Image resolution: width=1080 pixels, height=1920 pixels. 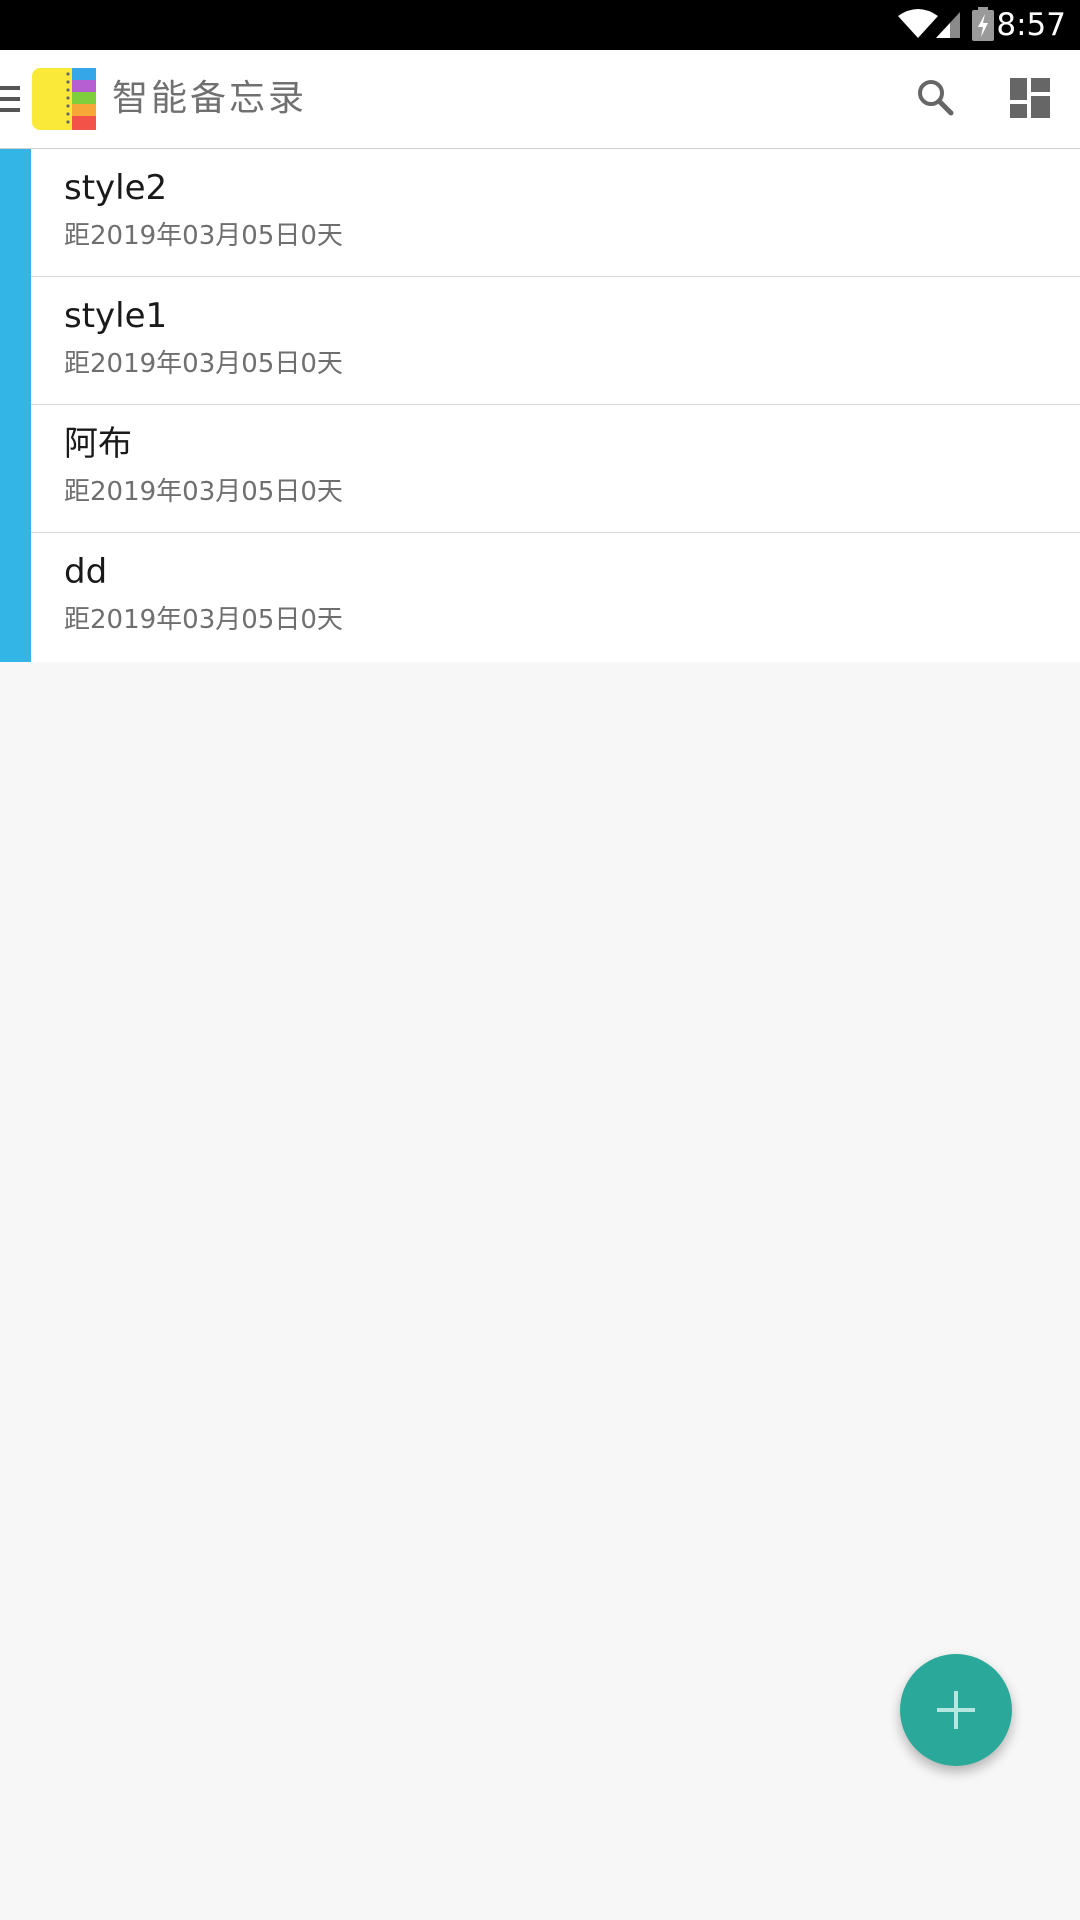 What do you see at coordinates (64, 99) in the screenshot?
I see `app-logo-icon` at bounding box center [64, 99].